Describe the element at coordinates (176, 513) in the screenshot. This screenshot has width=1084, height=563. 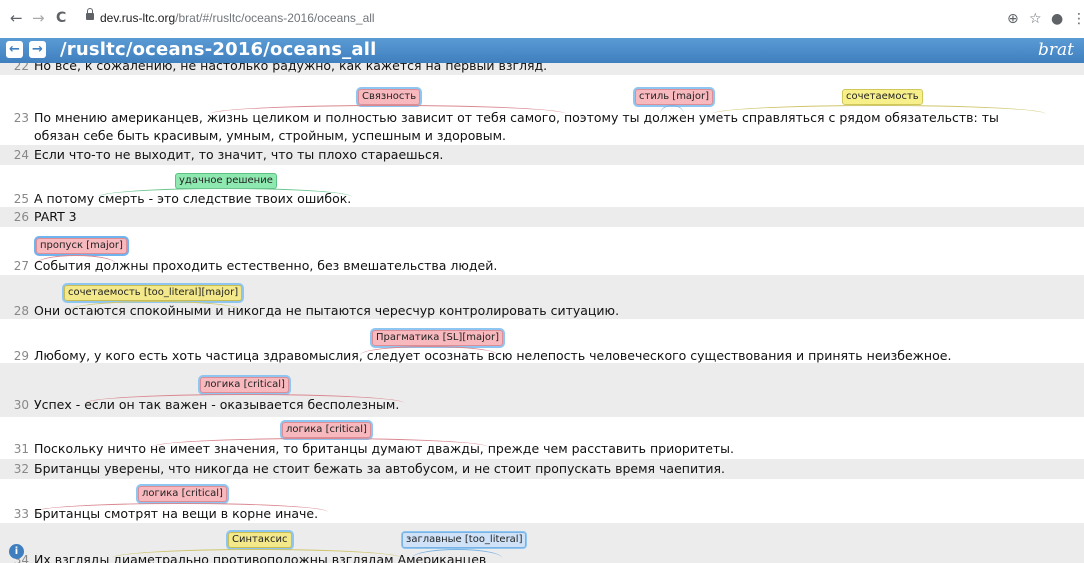
I see `sentence-text: Британцы смотрят на вещи в корне иначе.` at that location.